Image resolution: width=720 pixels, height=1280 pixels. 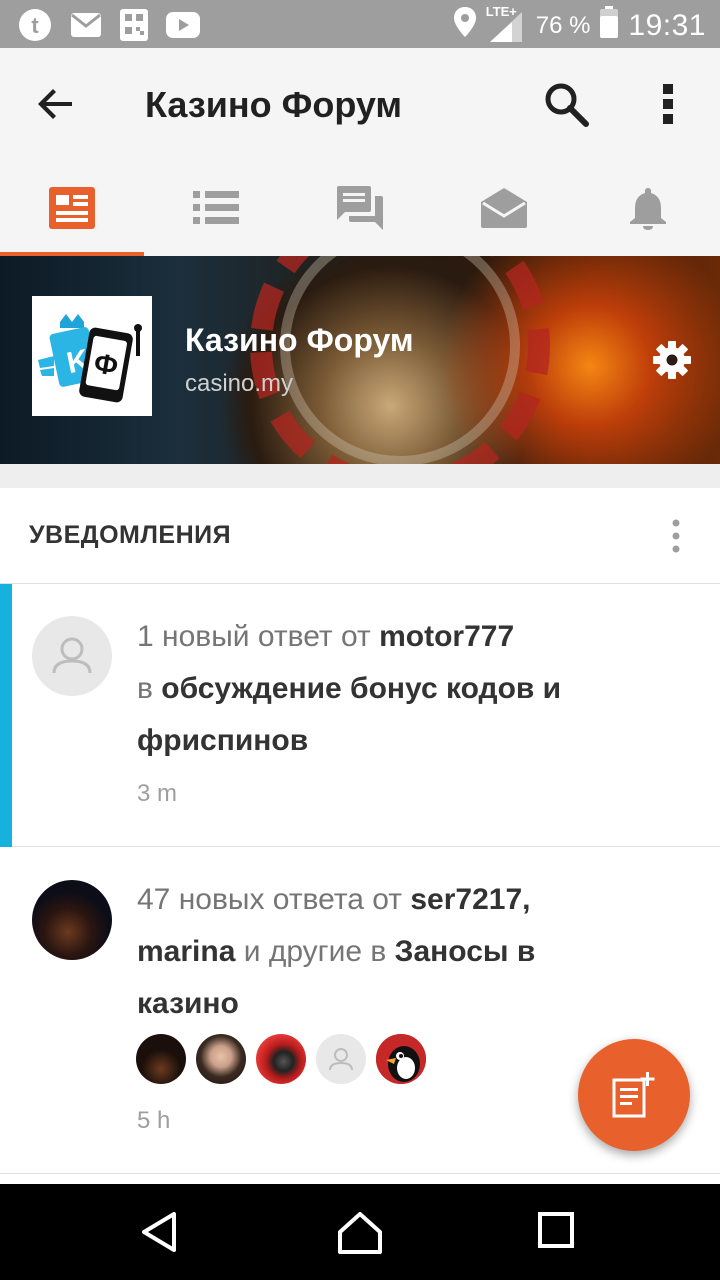 What do you see at coordinates (239, 383) in the screenshot?
I see `forum-url: casino.my` at bounding box center [239, 383].